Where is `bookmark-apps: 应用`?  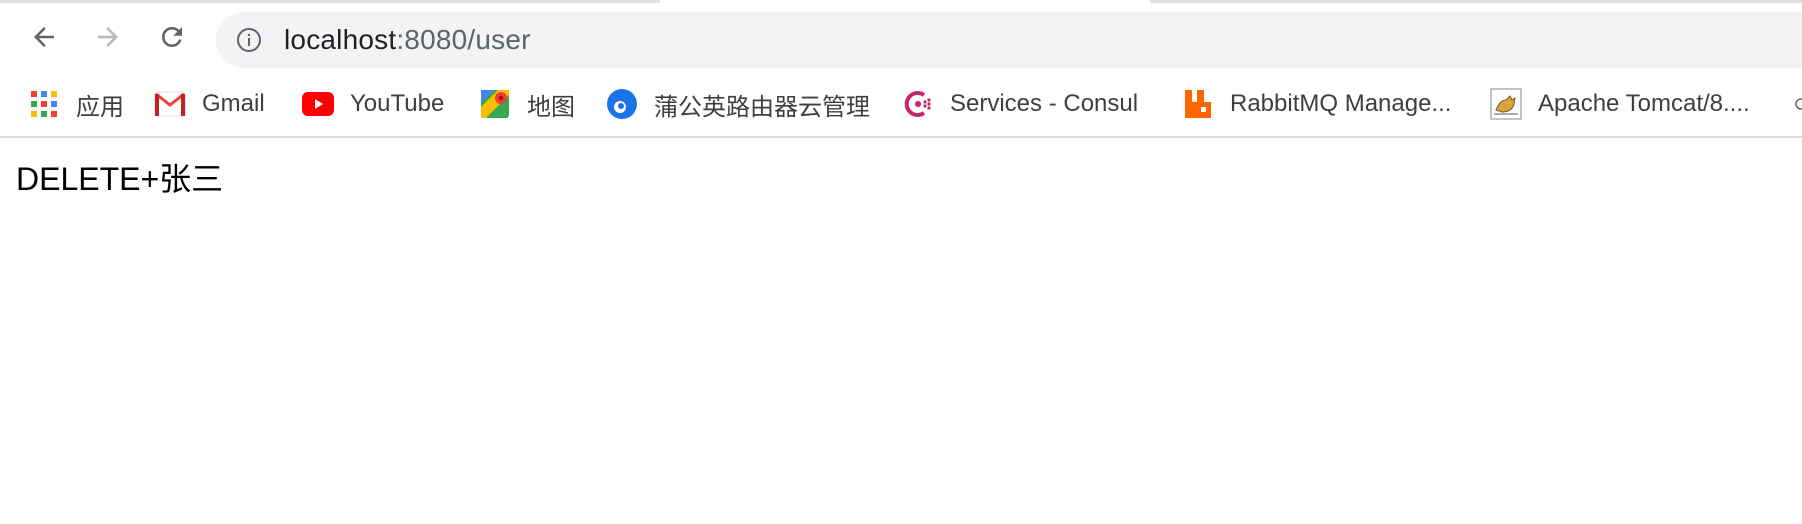 bookmark-apps: 应用 is located at coordinates (76, 104).